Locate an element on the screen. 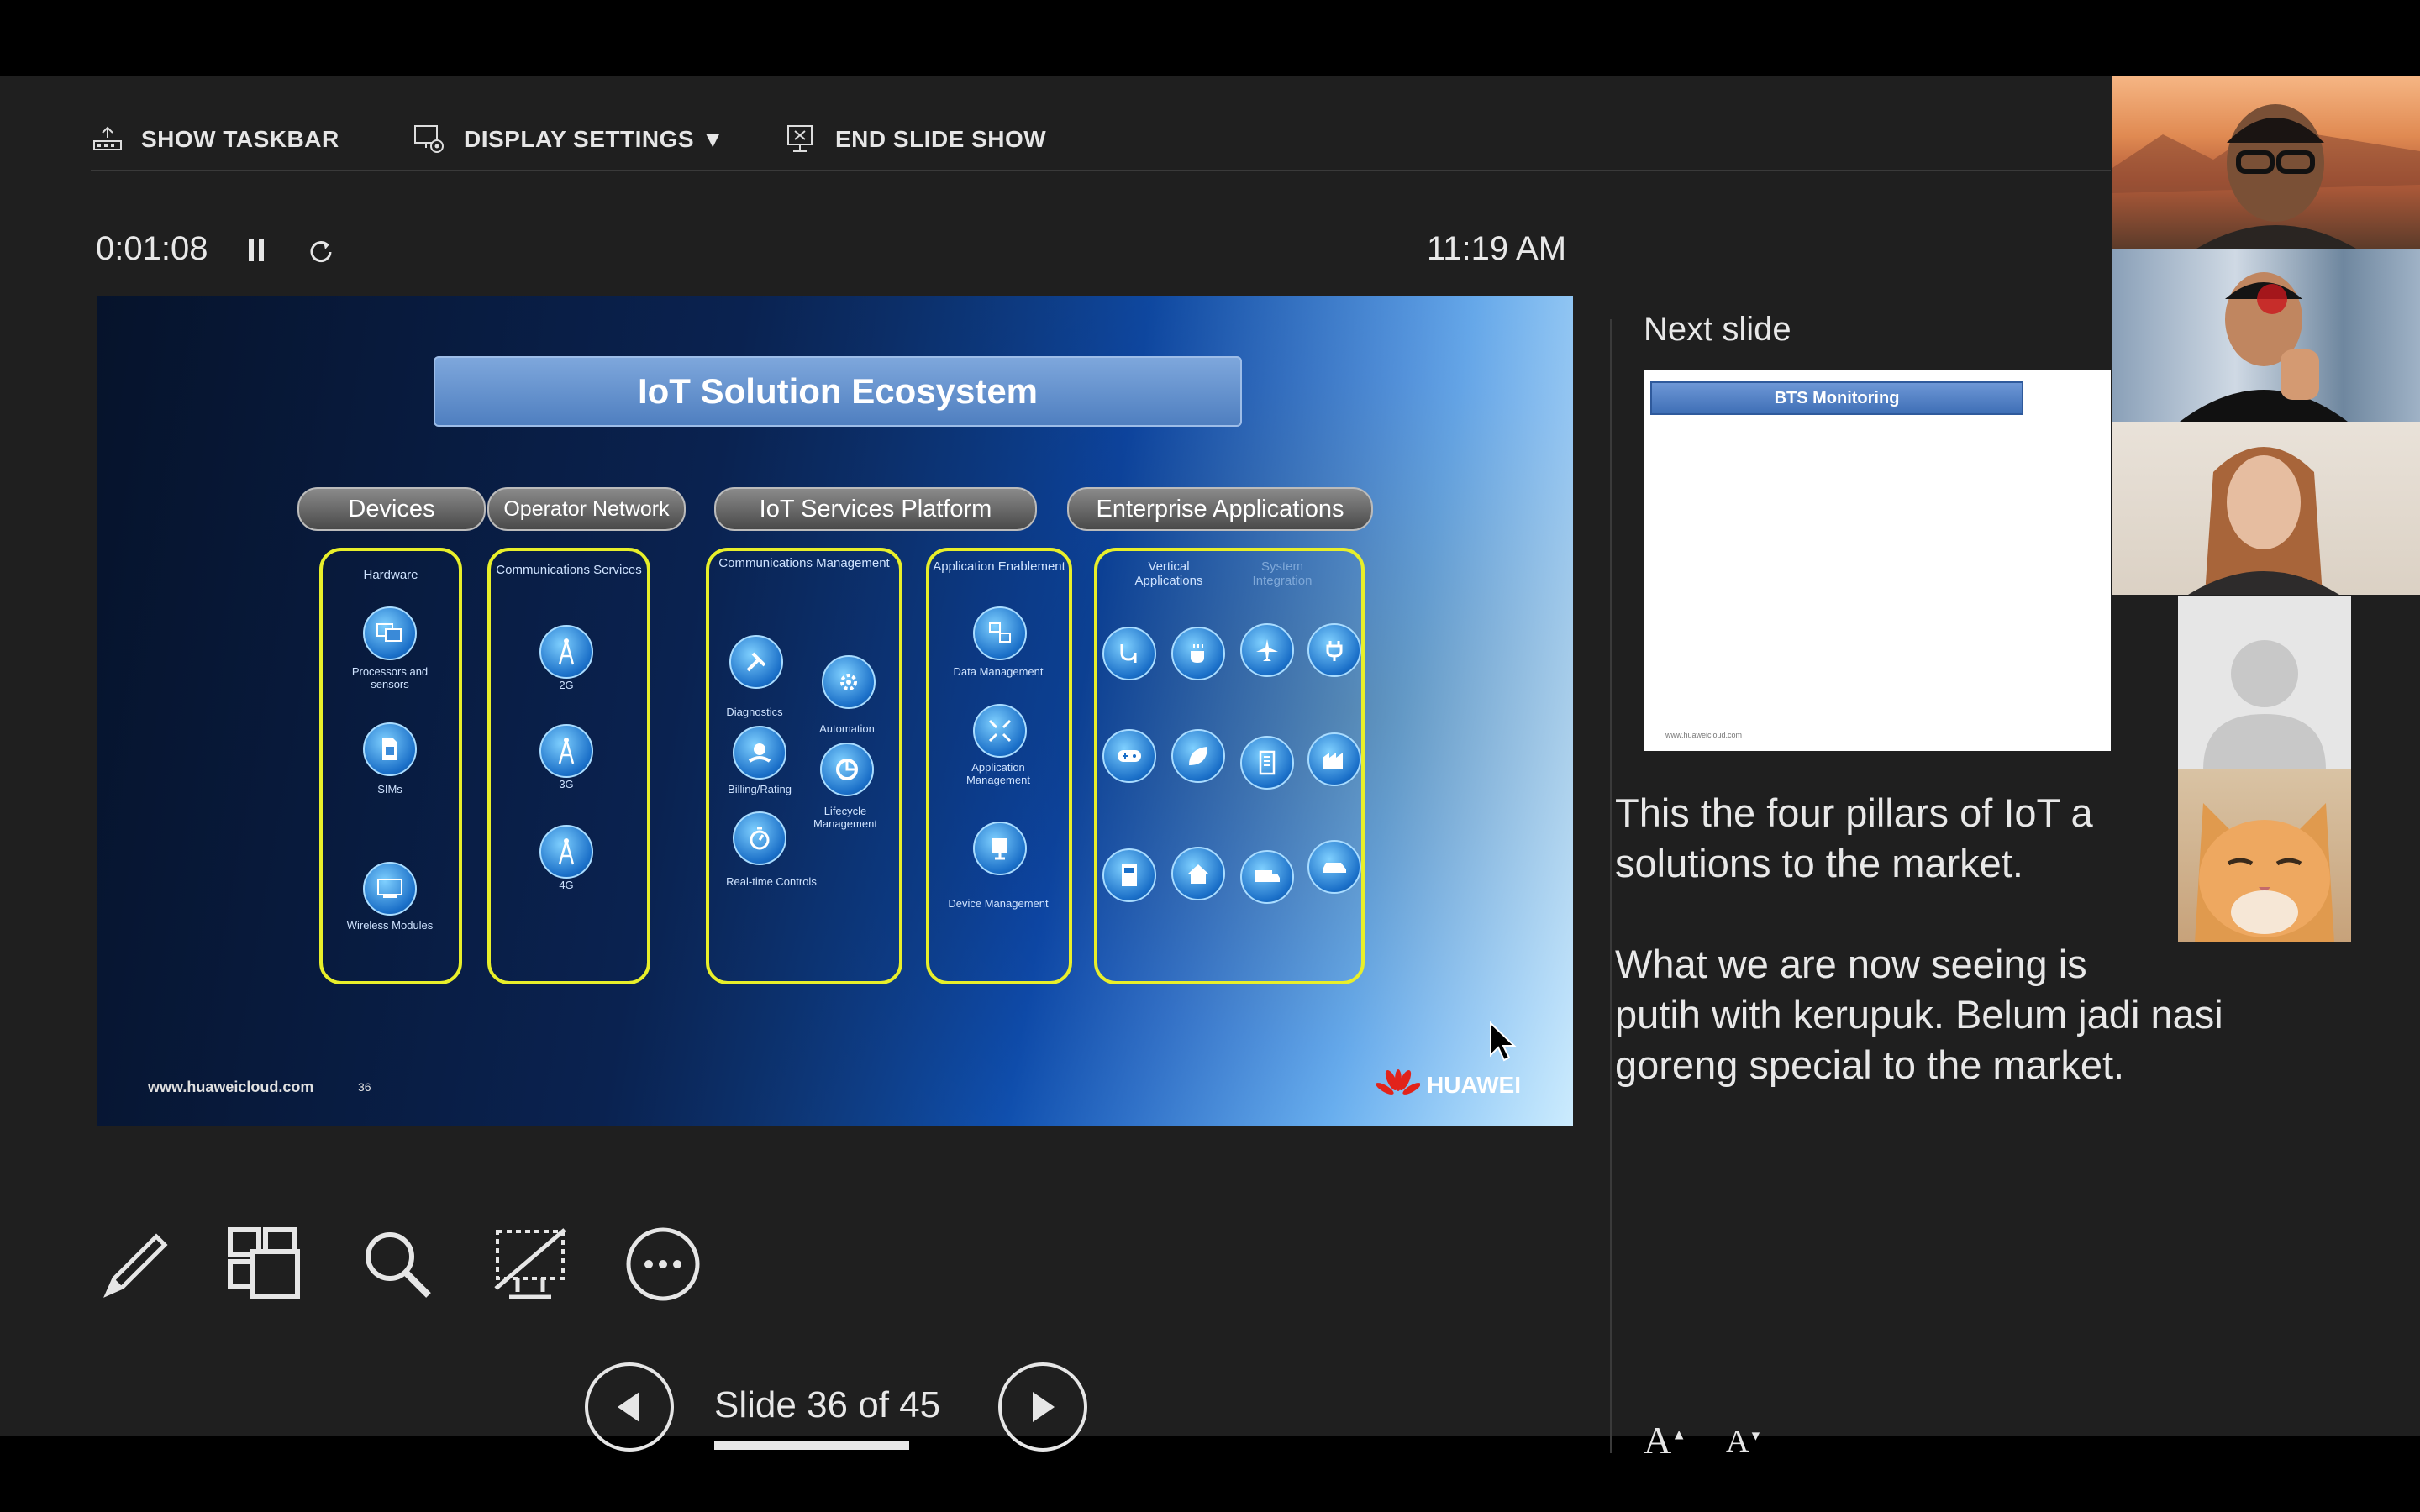 This screenshot has height=1512, width=2420. pen-tool-button is located at coordinates (135, 1264).